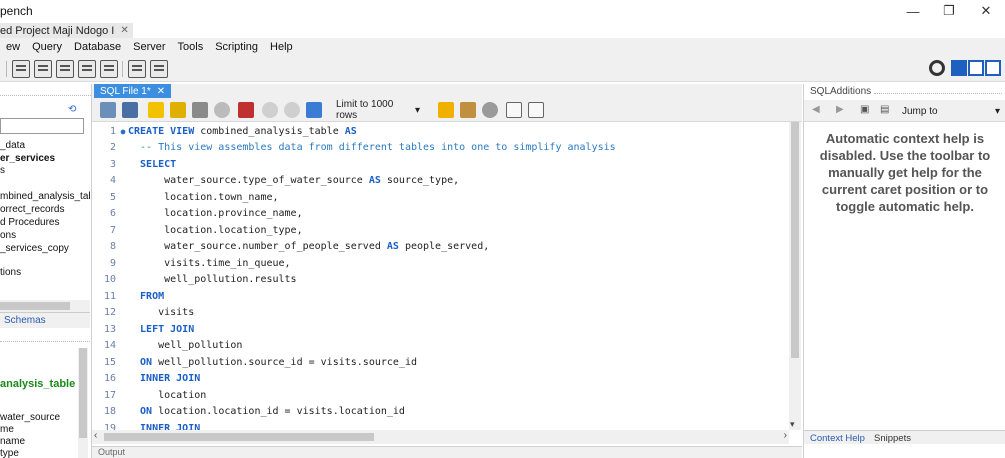 This screenshot has width=1005, height=458. I want to click on limit-rows-select: Limit to 1000 rows ▾, so click(378, 110).